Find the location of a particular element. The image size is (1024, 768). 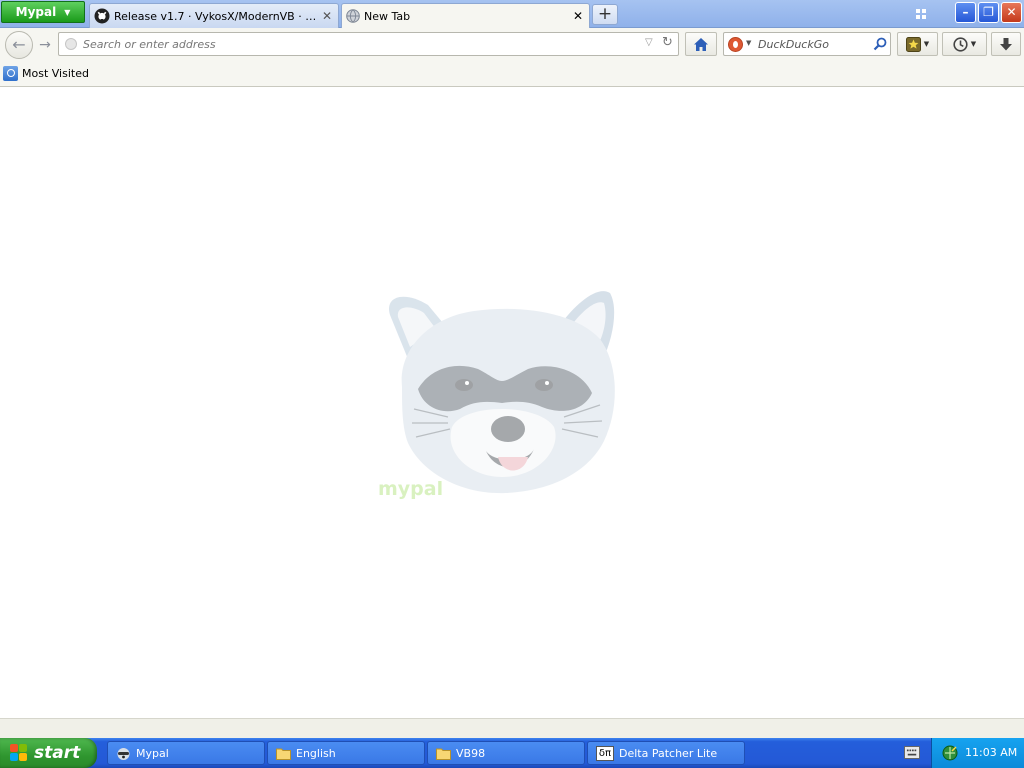

task-label: Delta Patcher Lite is located at coordinates (668, 753).